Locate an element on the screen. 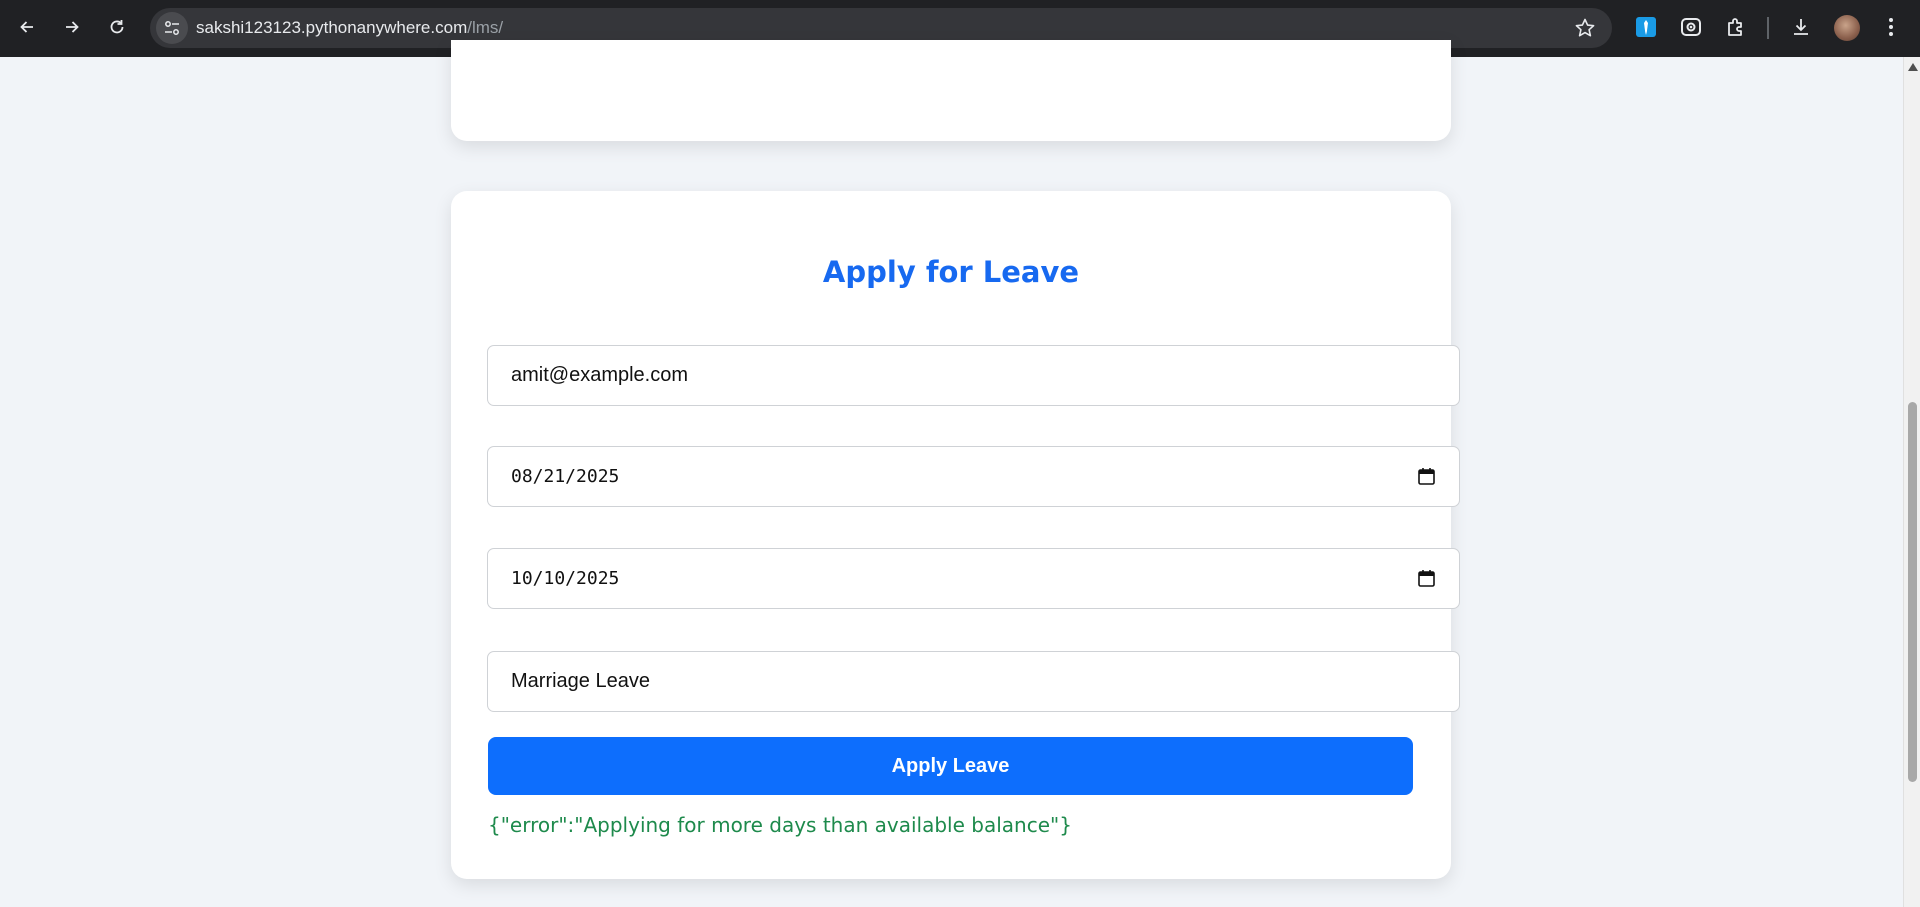  page-scrollbar is located at coordinates (1911, 482).